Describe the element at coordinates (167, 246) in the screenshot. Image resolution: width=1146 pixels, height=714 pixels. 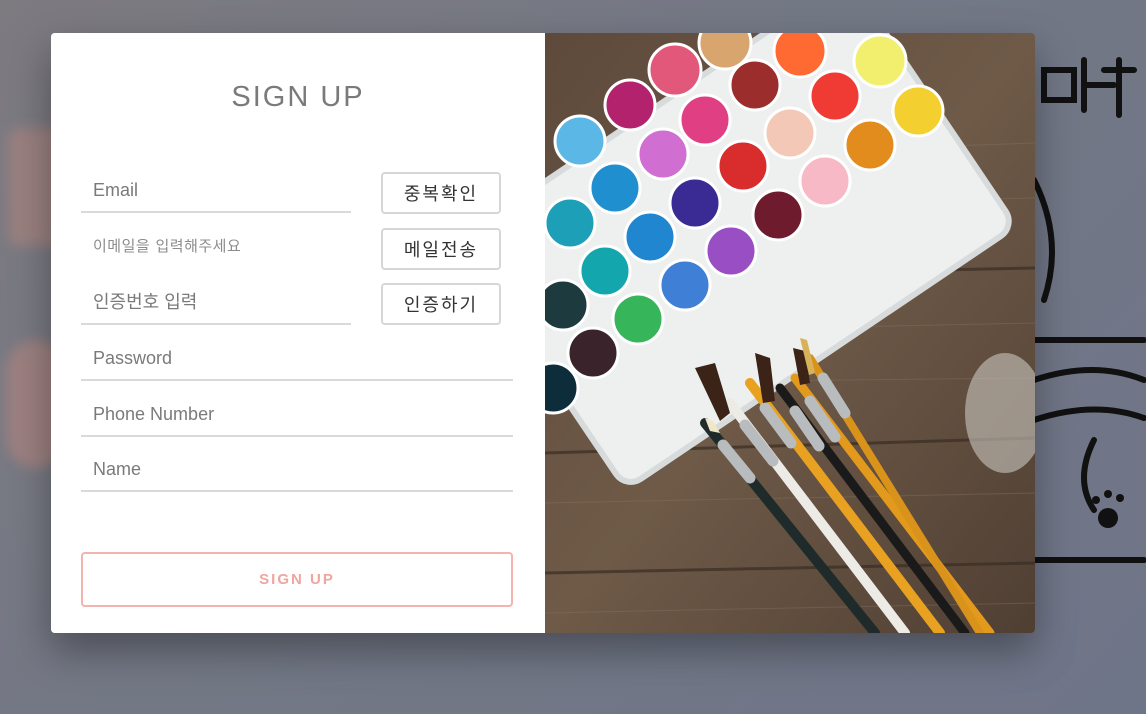
I see `email-hint-text: 이메일을 입력해주세요` at that location.